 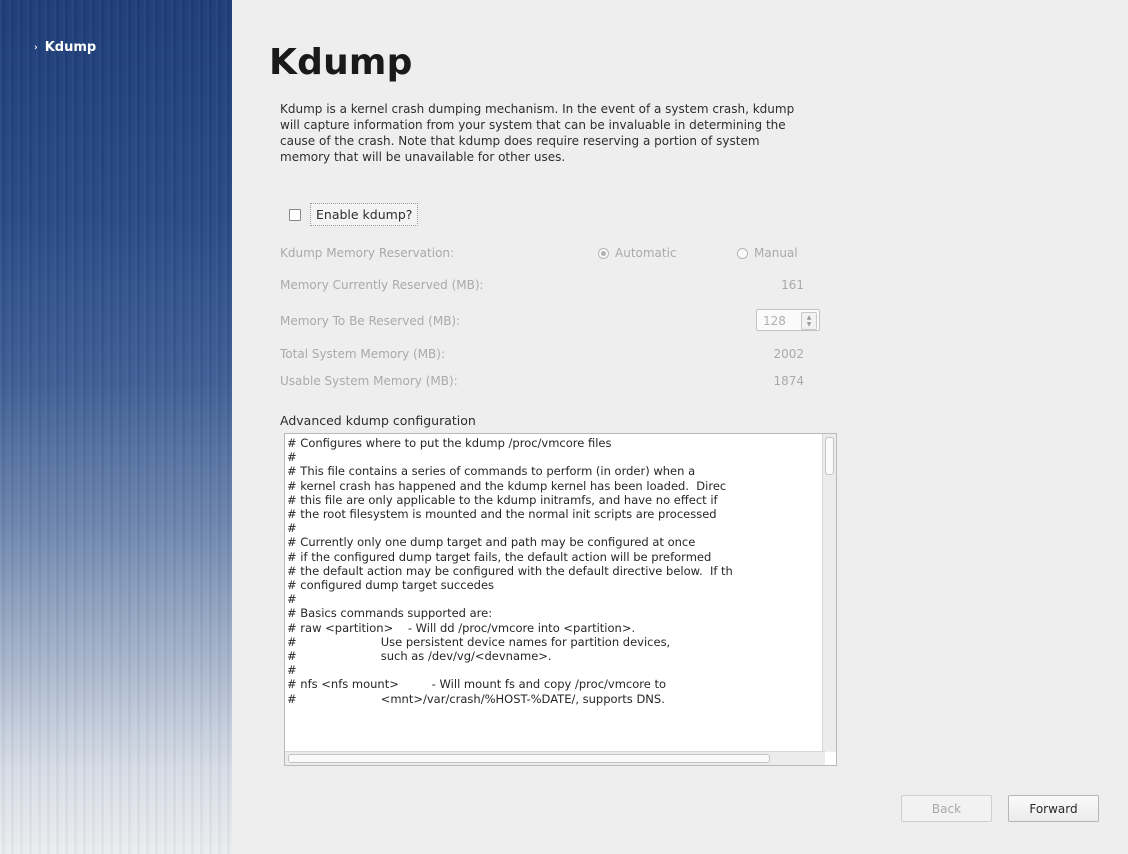 What do you see at coordinates (646, 253) in the screenshot?
I see `automatic-radio-label: Automatic` at bounding box center [646, 253].